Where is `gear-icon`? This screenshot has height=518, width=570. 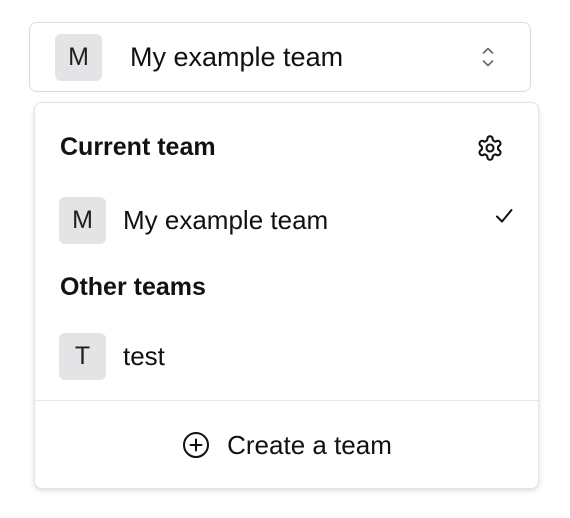 gear-icon is located at coordinates (490, 148).